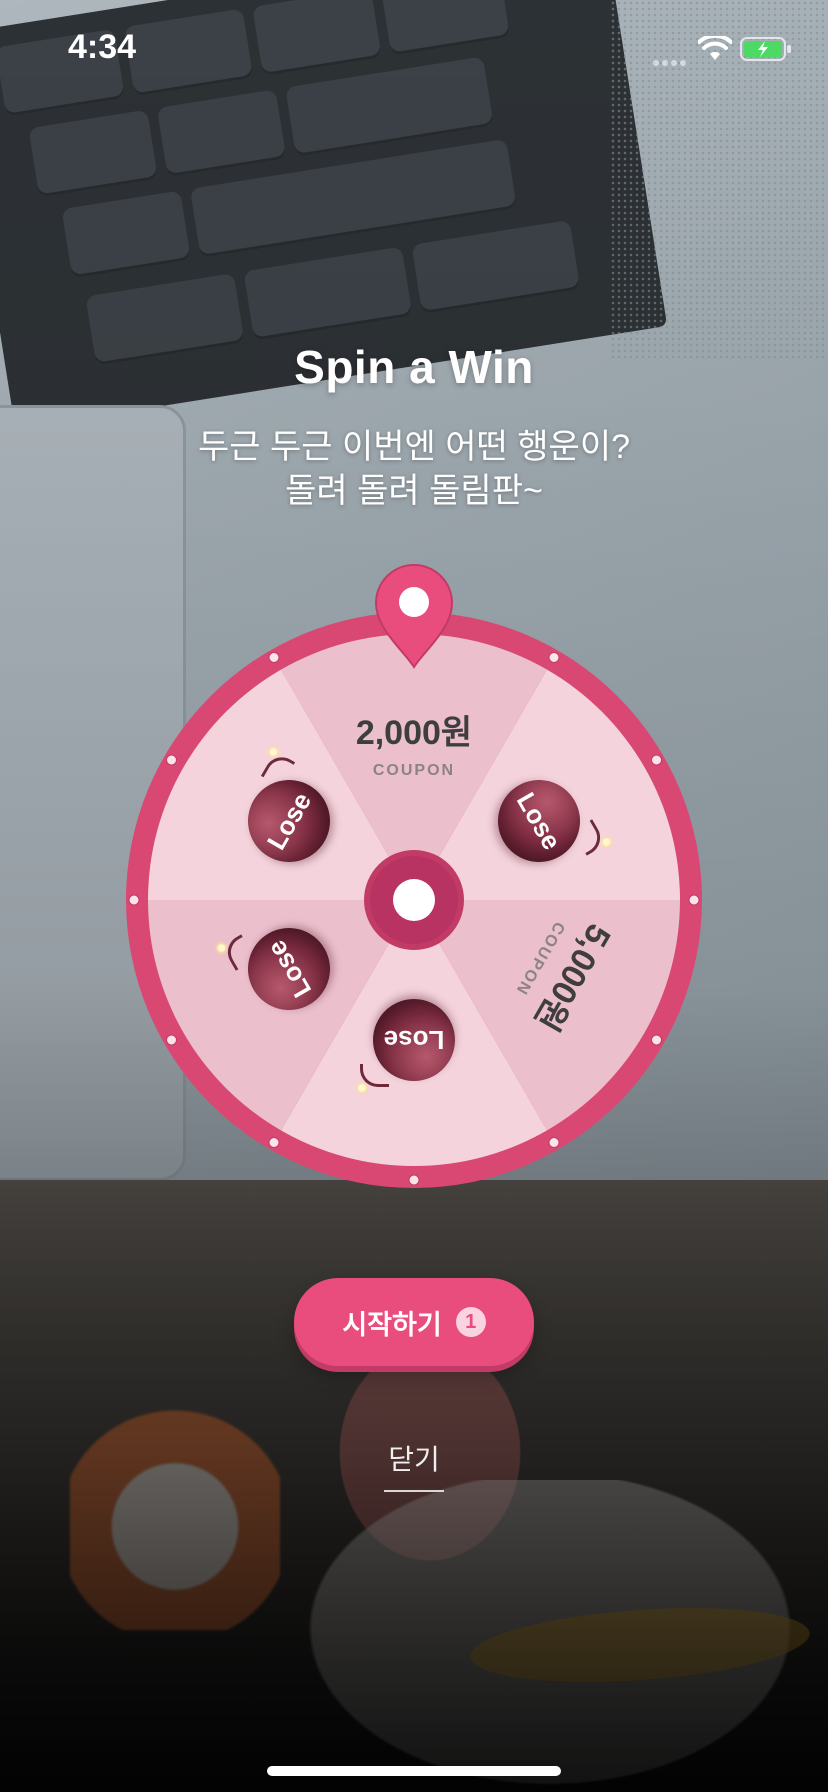  What do you see at coordinates (414, 367) in the screenshot?
I see `page-title: Spin a Win` at bounding box center [414, 367].